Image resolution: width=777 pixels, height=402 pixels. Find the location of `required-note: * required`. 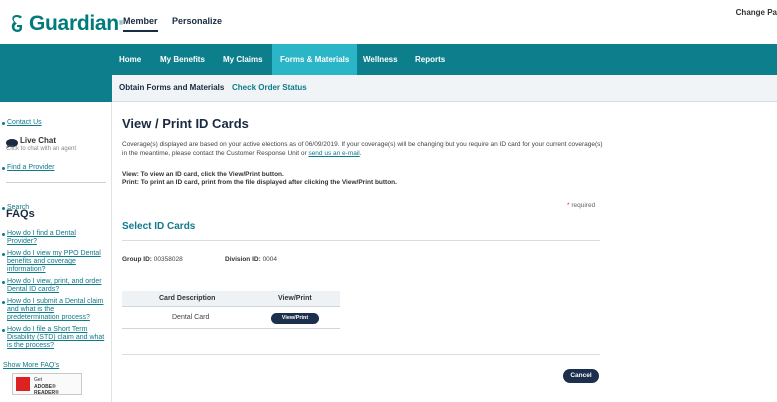

required-note: * required is located at coordinates (581, 205).